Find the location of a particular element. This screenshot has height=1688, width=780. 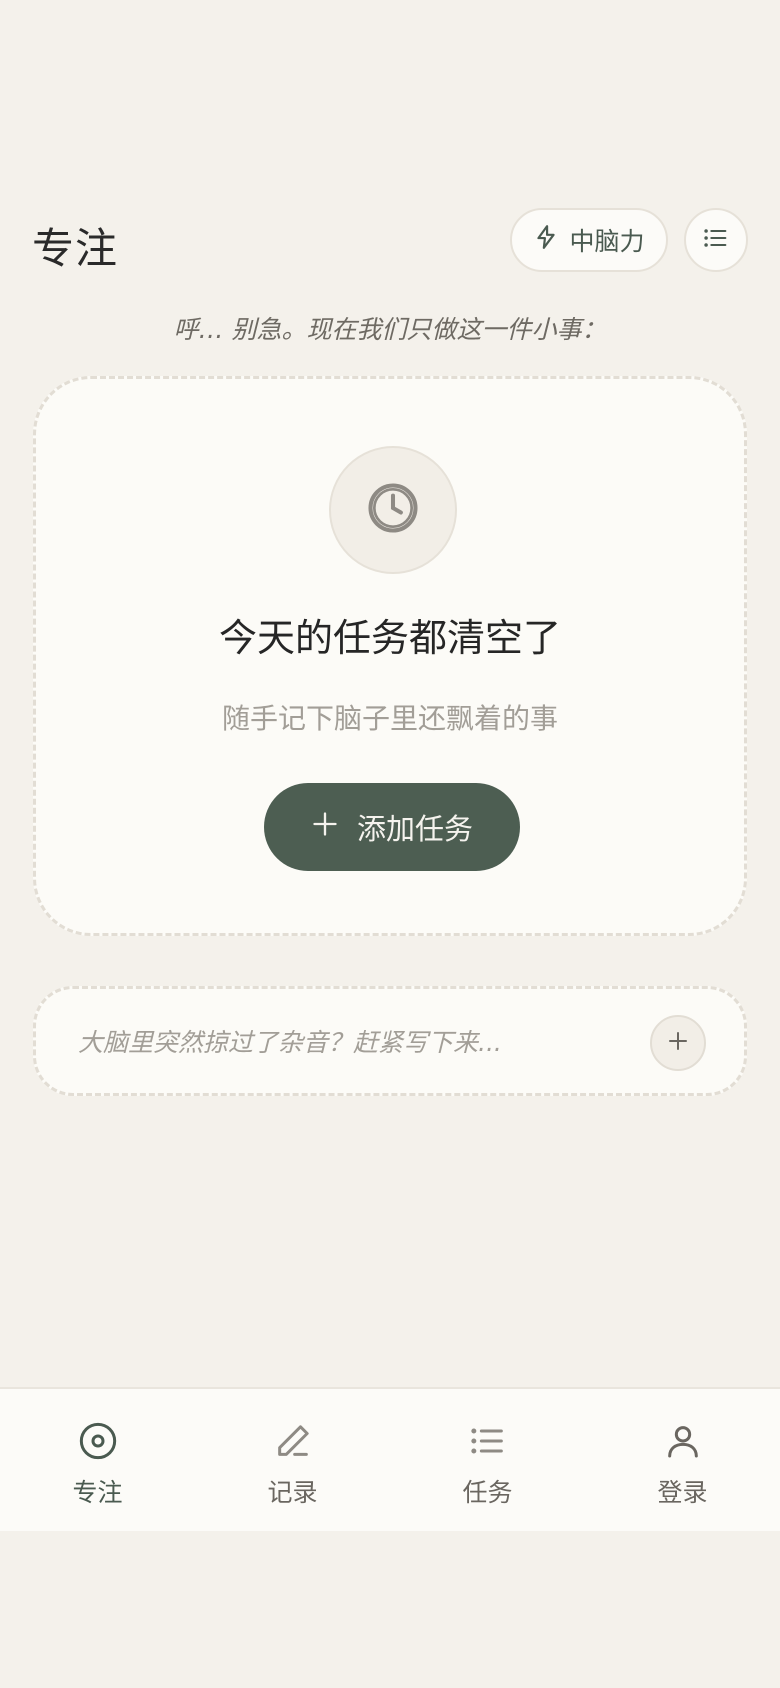

nav-item-tasks: 任务 is located at coordinates (487, 1460).